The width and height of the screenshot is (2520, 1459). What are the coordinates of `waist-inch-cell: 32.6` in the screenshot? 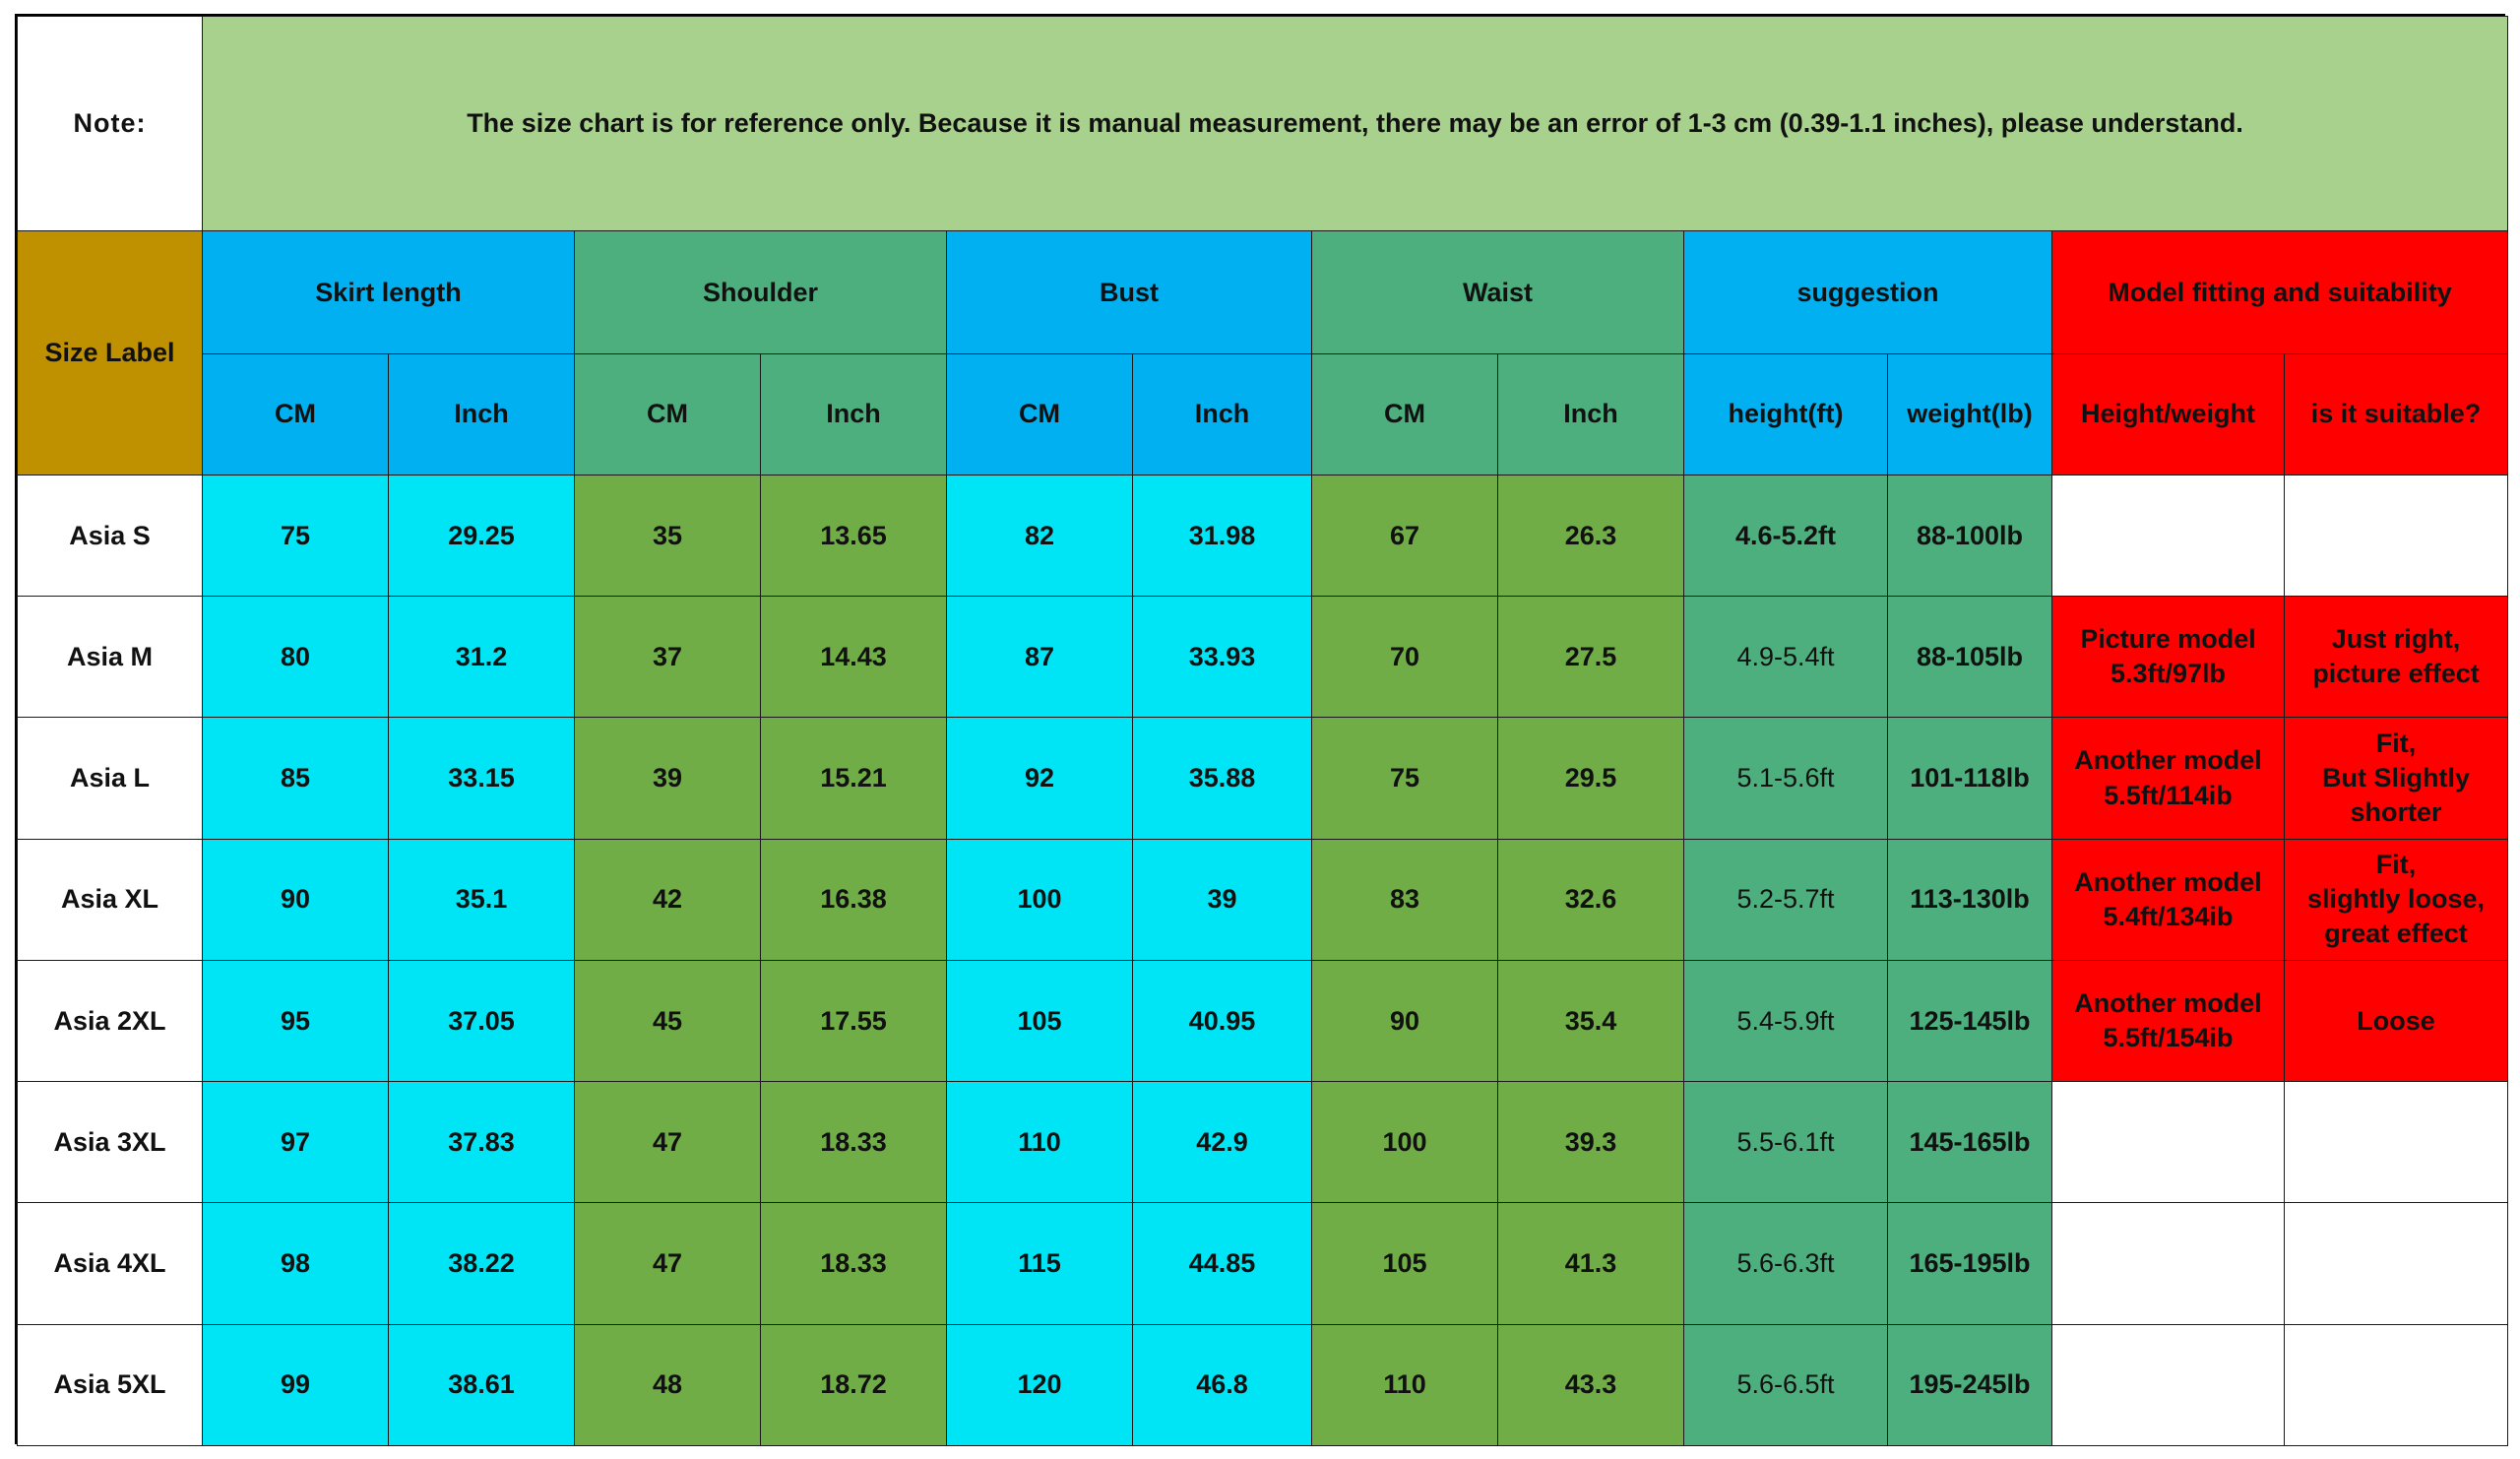 It's located at (1590, 899).